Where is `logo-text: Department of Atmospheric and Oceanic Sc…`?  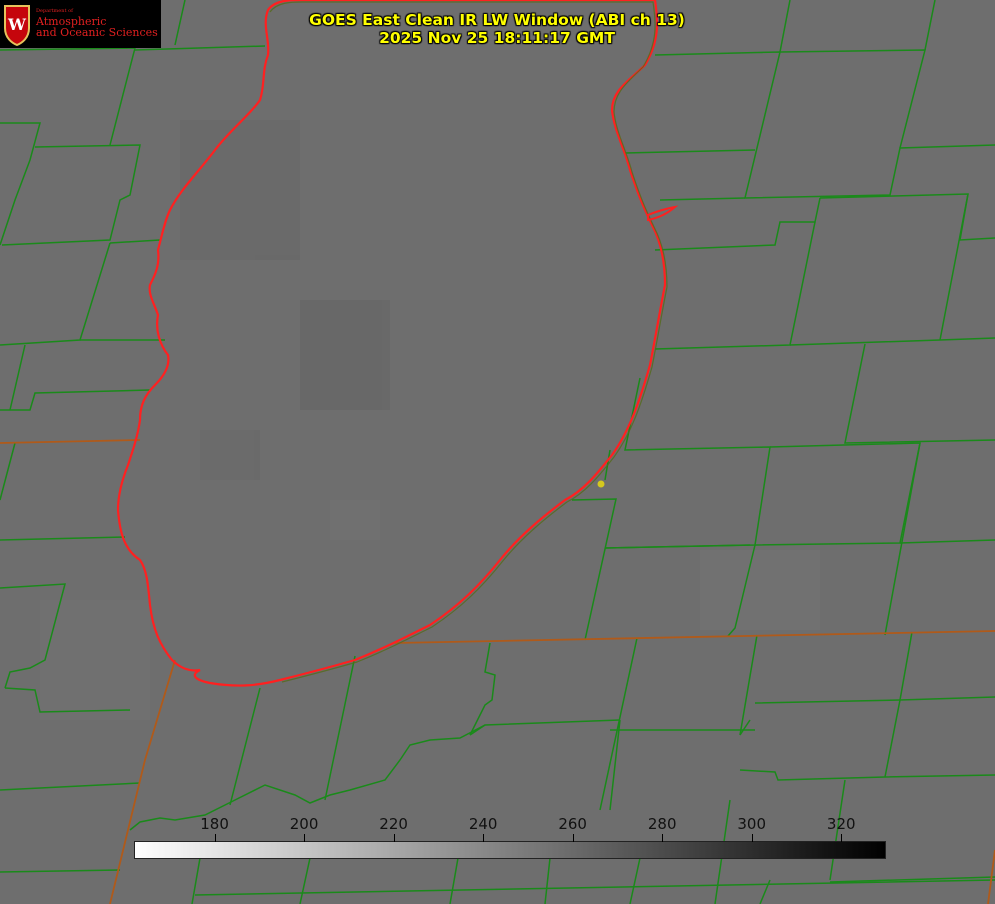 logo-text: Department of Atmospheric and Oceanic Sc… is located at coordinates (97, 24).